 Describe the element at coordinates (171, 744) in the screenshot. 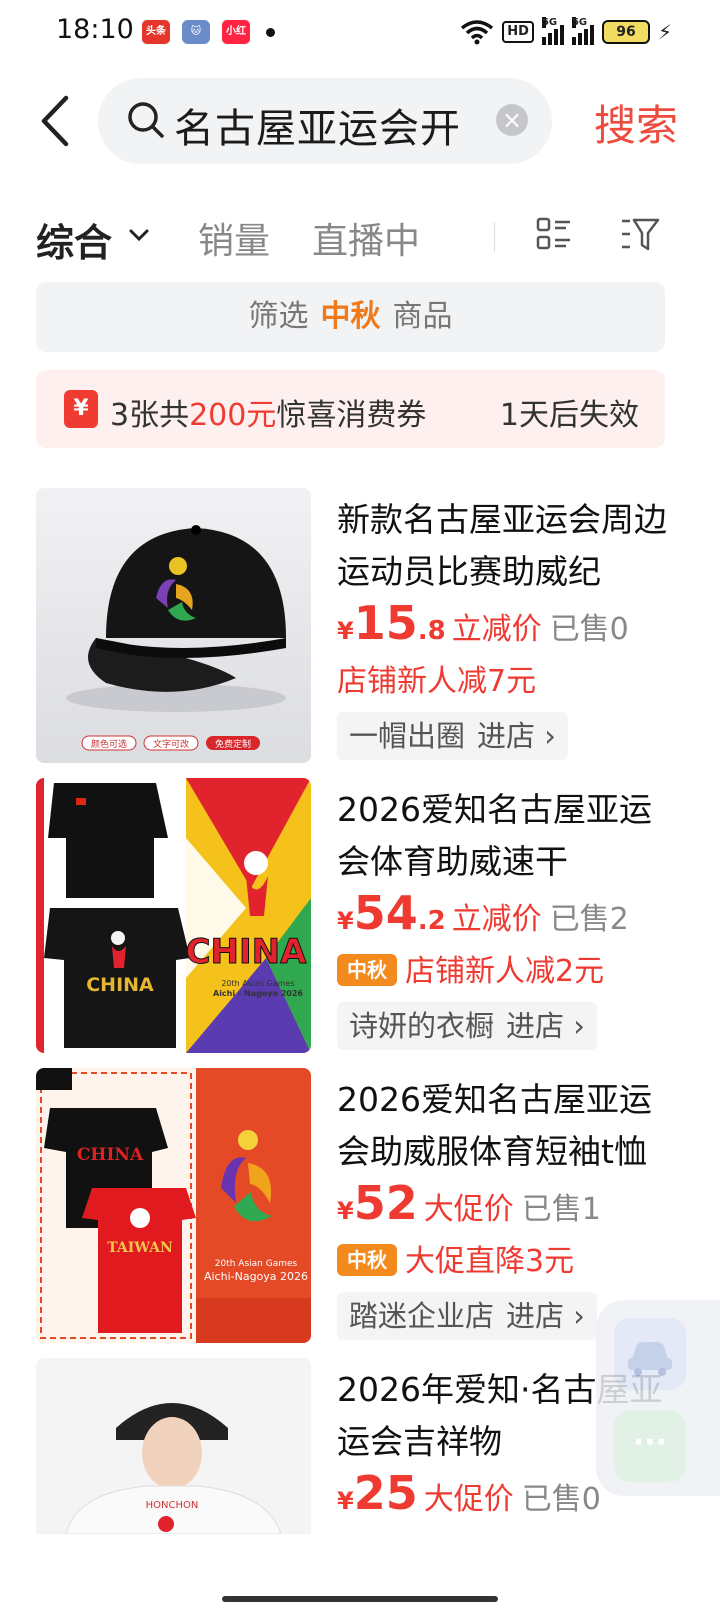

I see `svg-text: 文字可改` at that location.